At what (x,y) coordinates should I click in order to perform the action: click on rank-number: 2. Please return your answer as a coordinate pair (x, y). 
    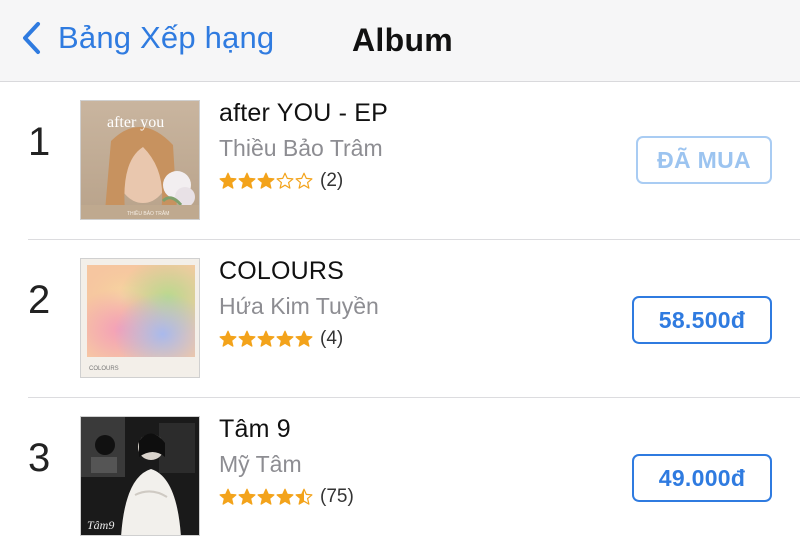
    Looking at the image, I should click on (39, 300).